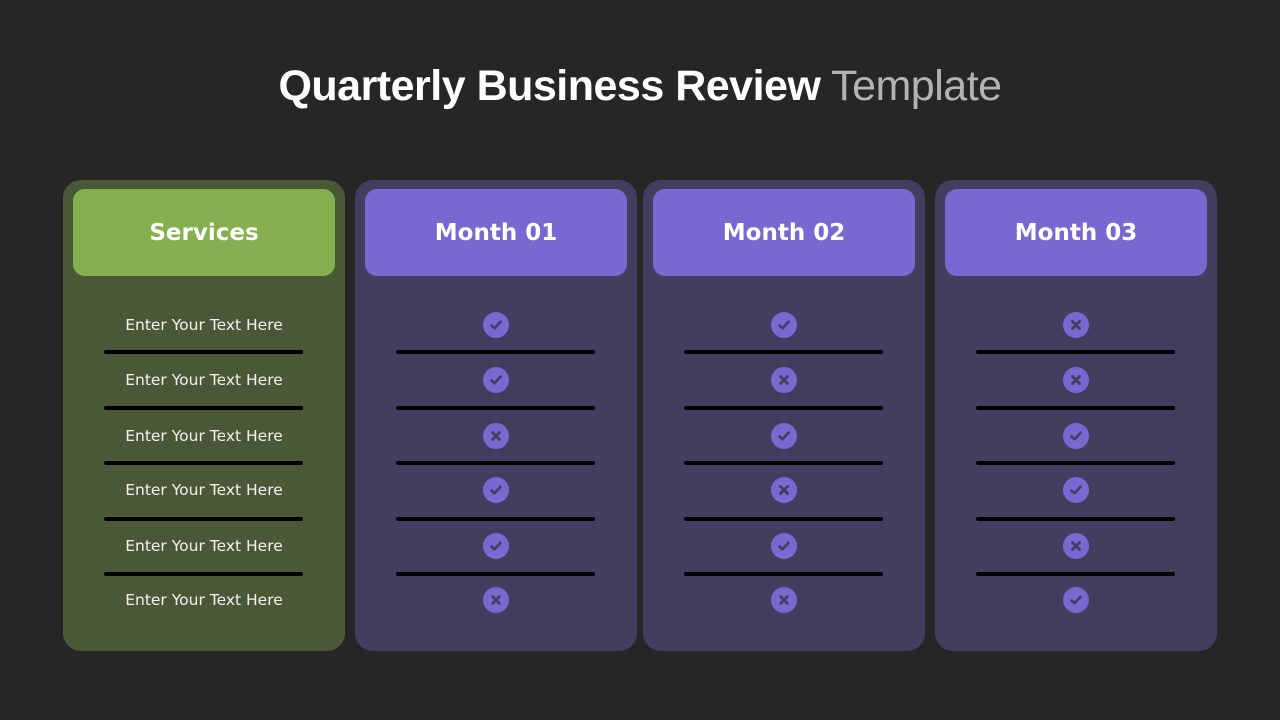  What do you see at coordinates (549, 86) in the screenshot?
I see `title-strong: Quarterly Business Review` at bounding box center [549, 86].